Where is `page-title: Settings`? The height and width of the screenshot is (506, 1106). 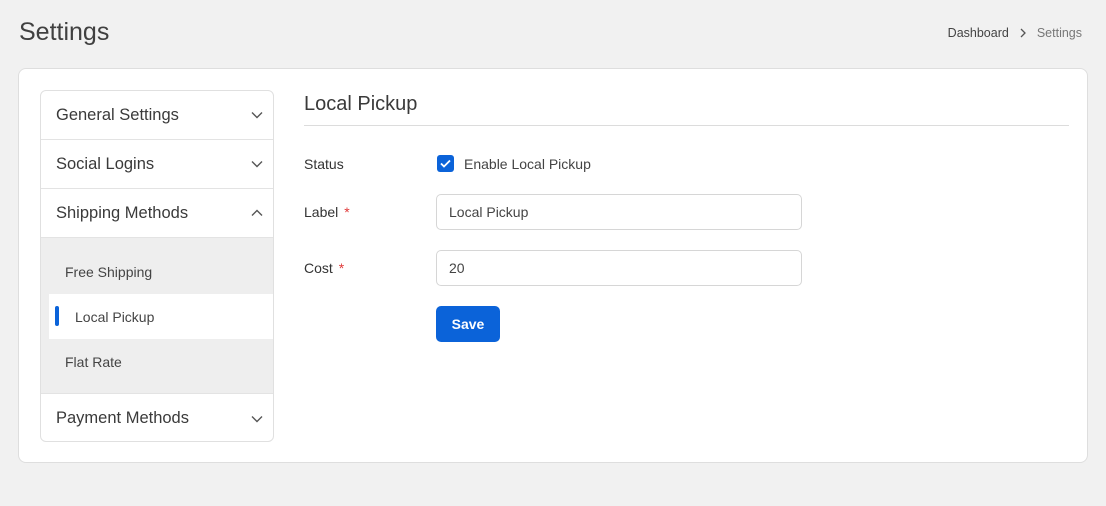
page-title: Settings is located at coordinates (64, 32).